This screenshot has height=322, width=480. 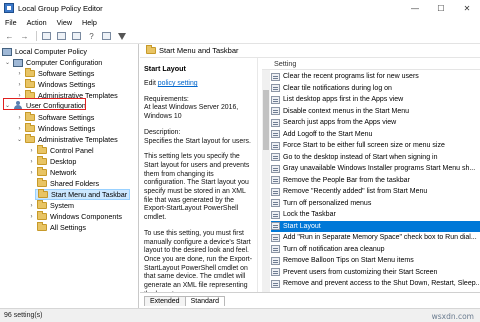 I want to click on help-icon: ?, so click(x=91, y=36).